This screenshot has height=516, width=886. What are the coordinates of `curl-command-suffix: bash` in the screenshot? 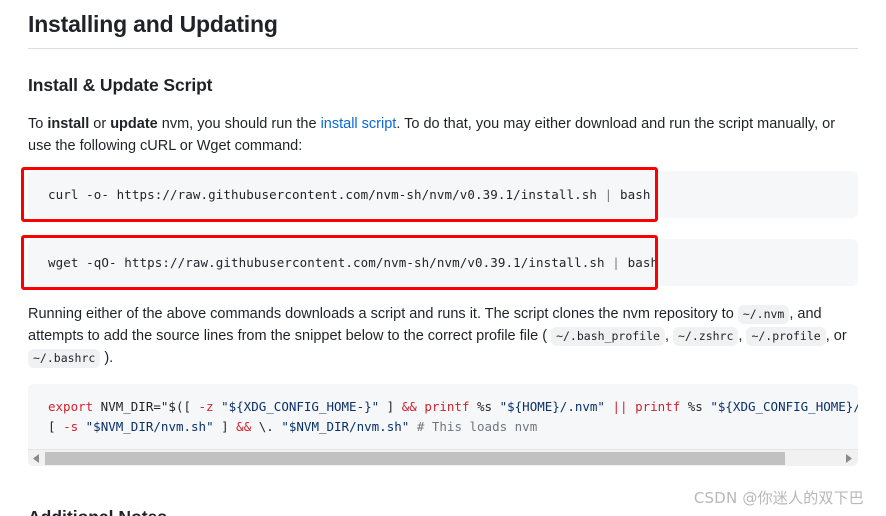 It's located at (631, 194).